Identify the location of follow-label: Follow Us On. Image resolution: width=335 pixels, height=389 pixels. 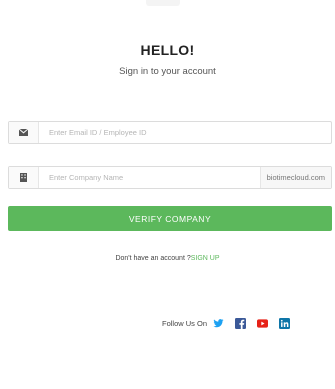
(185, 323).